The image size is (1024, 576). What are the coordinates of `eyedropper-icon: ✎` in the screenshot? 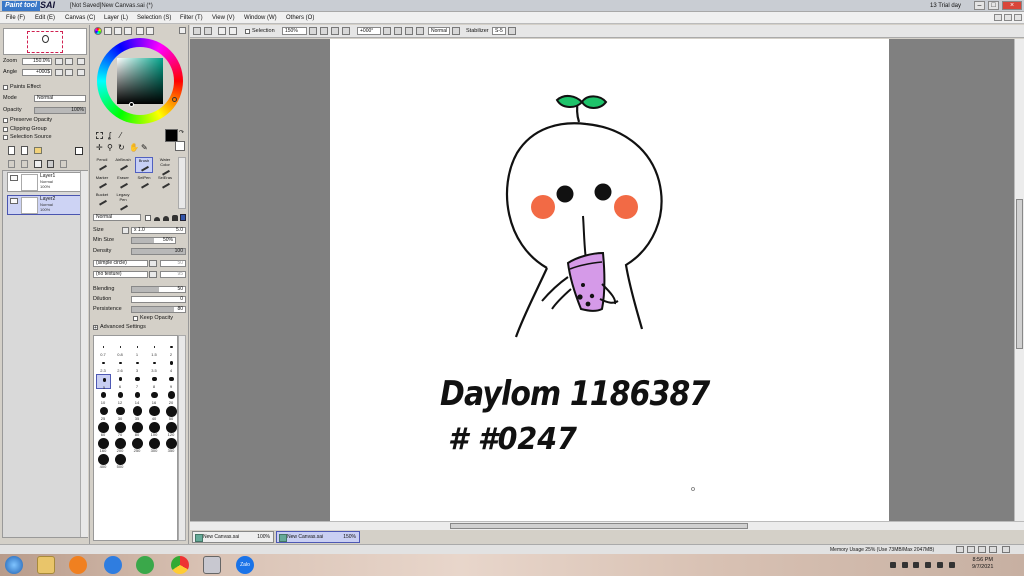 It's located at (144, 148).